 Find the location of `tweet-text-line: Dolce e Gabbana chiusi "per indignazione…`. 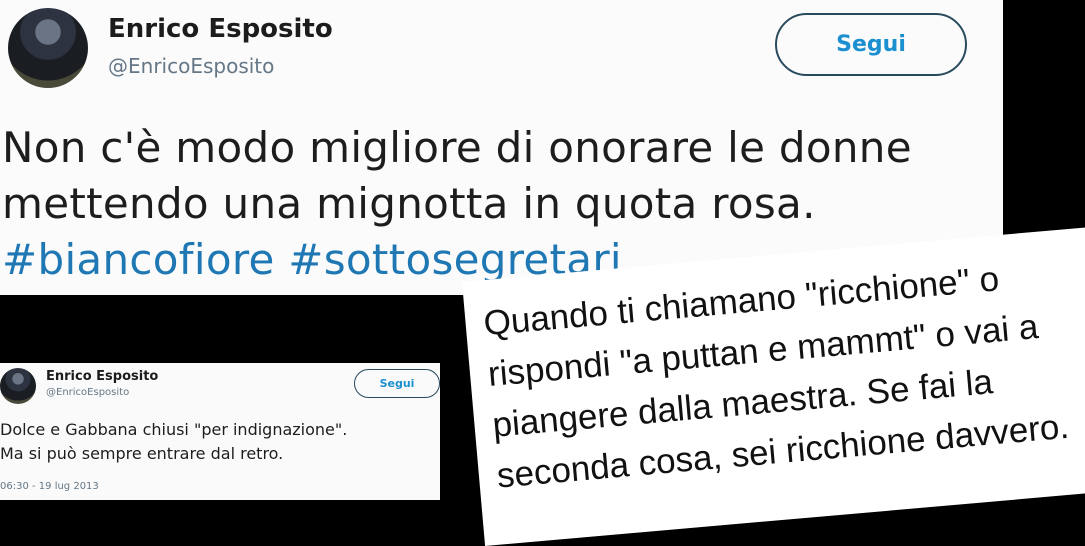

tweet-text-line: Dolce e Gabbana chiusi "per indignazione… is located at coordinates (174, 429).